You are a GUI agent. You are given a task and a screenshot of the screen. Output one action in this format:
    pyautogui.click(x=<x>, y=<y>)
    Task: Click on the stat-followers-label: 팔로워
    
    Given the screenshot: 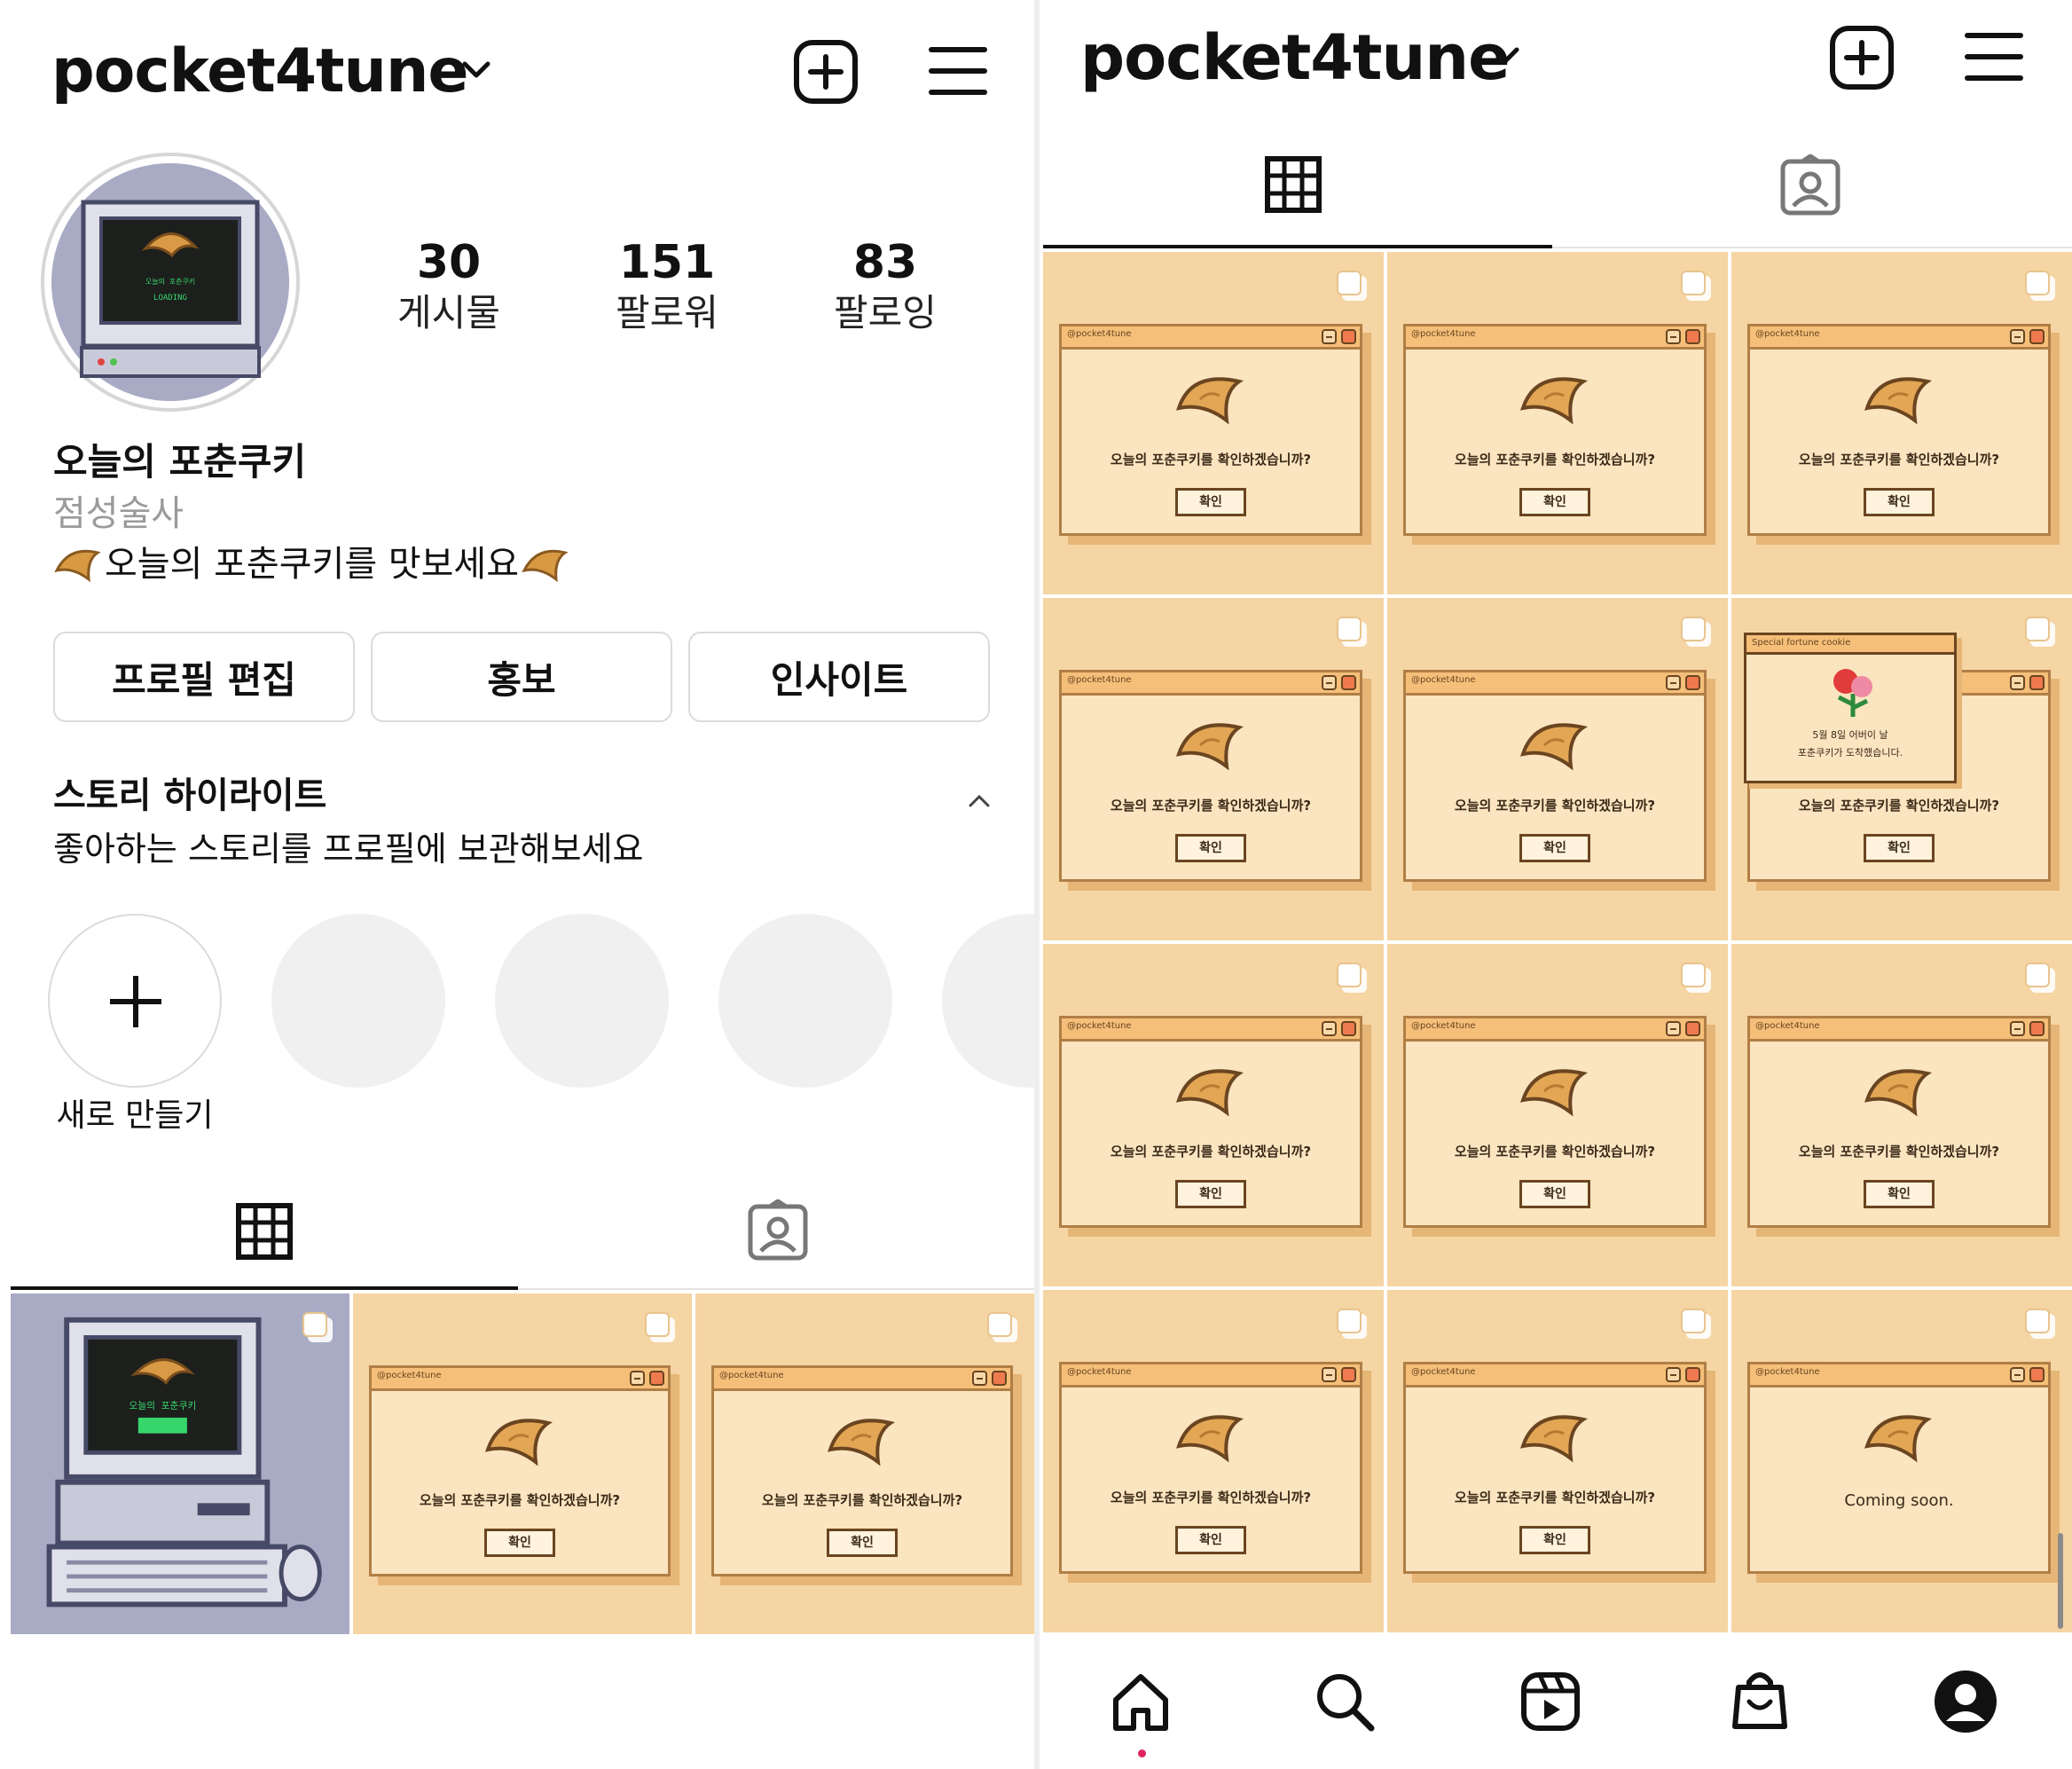 What is the action you would take?
    pyautogui.click(x=667, y=312)
    